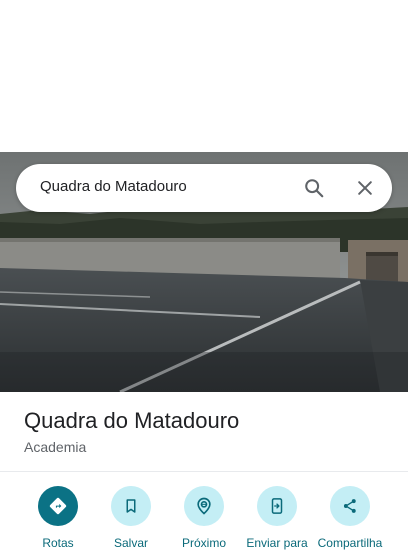  What do you see at coordinates (204, 188) in the screenshot?
I see `search-bar: Quadra do Matadouro` at bounding box center [204, 188].